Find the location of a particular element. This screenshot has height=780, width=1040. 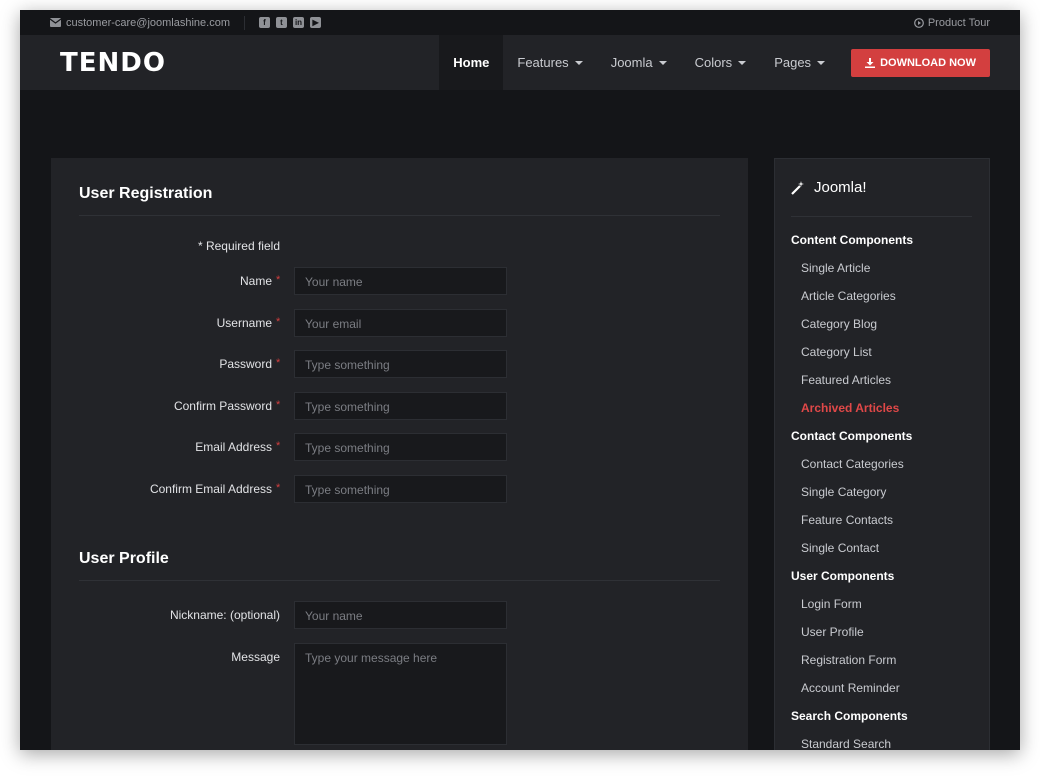

product-tour-link: Product Tour is located at coordinates (951, 22).